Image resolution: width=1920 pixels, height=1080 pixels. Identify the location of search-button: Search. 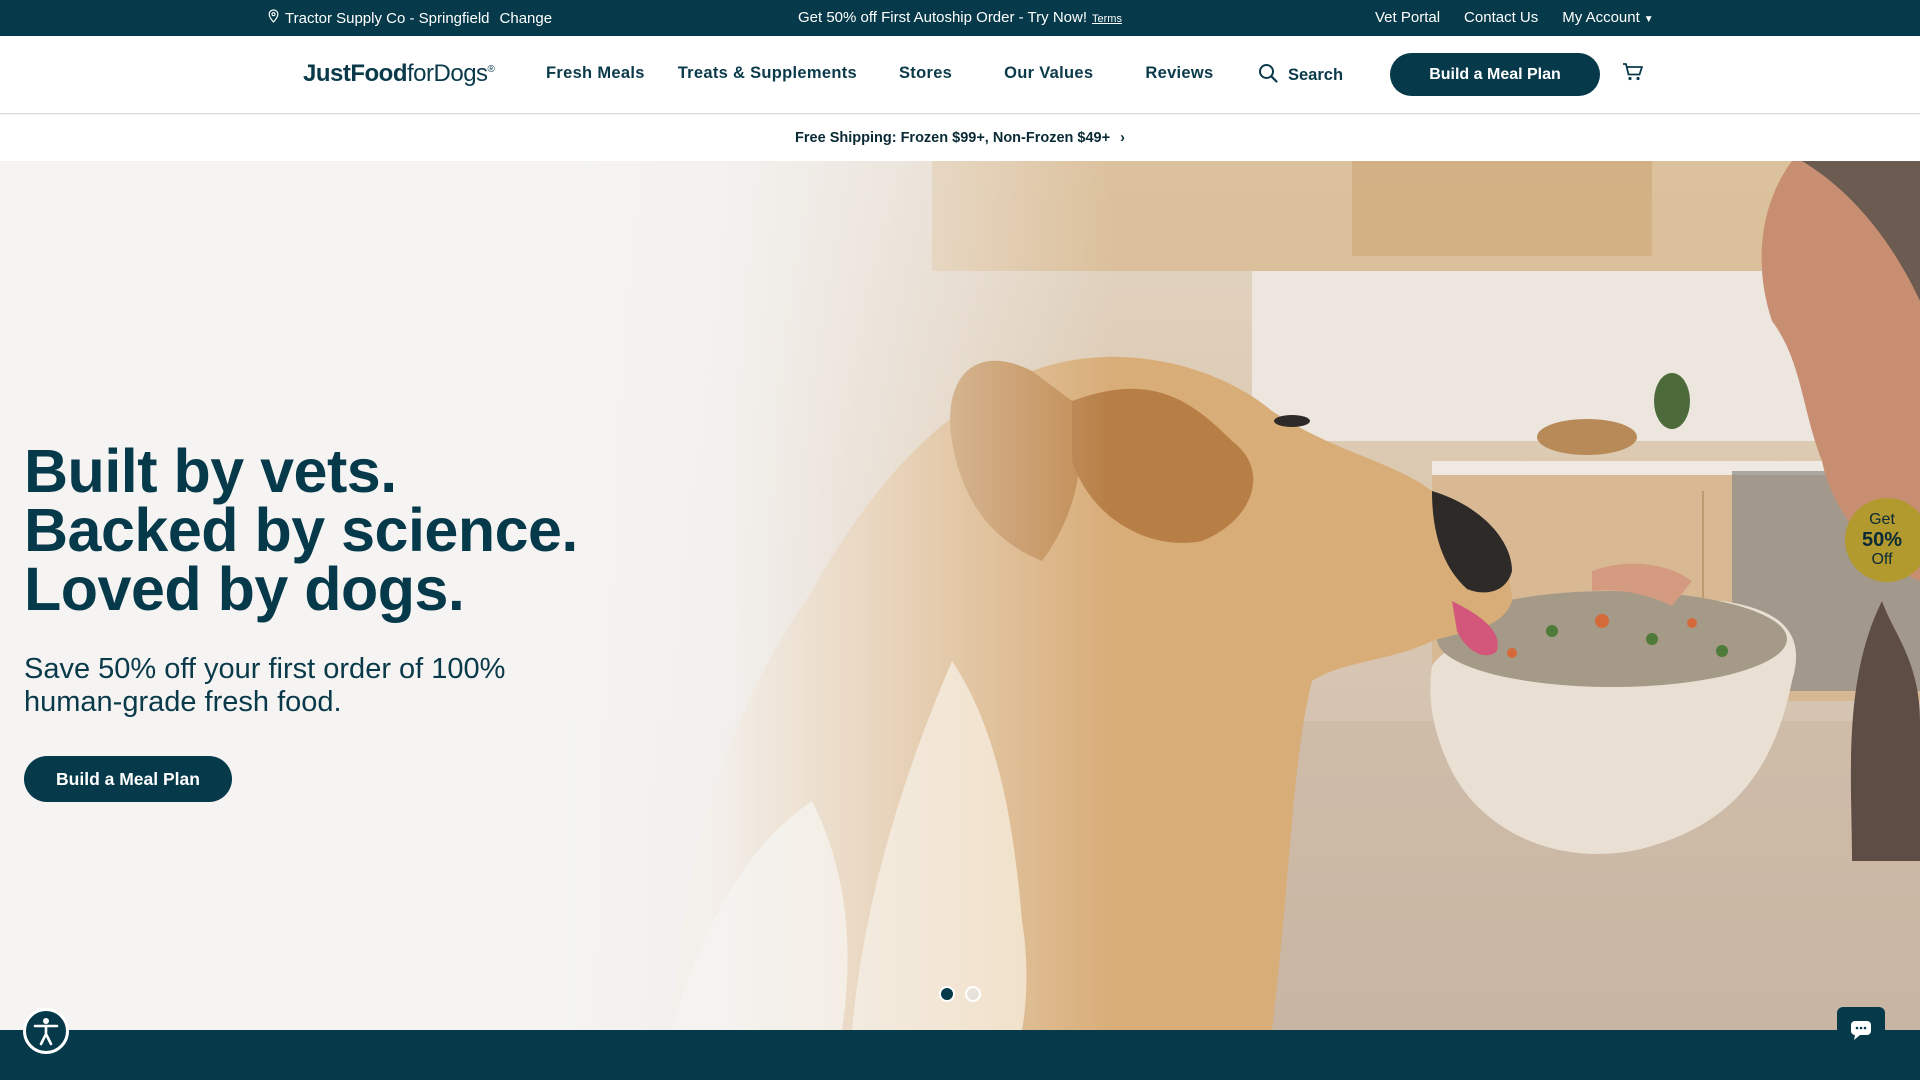
(1300, 75).